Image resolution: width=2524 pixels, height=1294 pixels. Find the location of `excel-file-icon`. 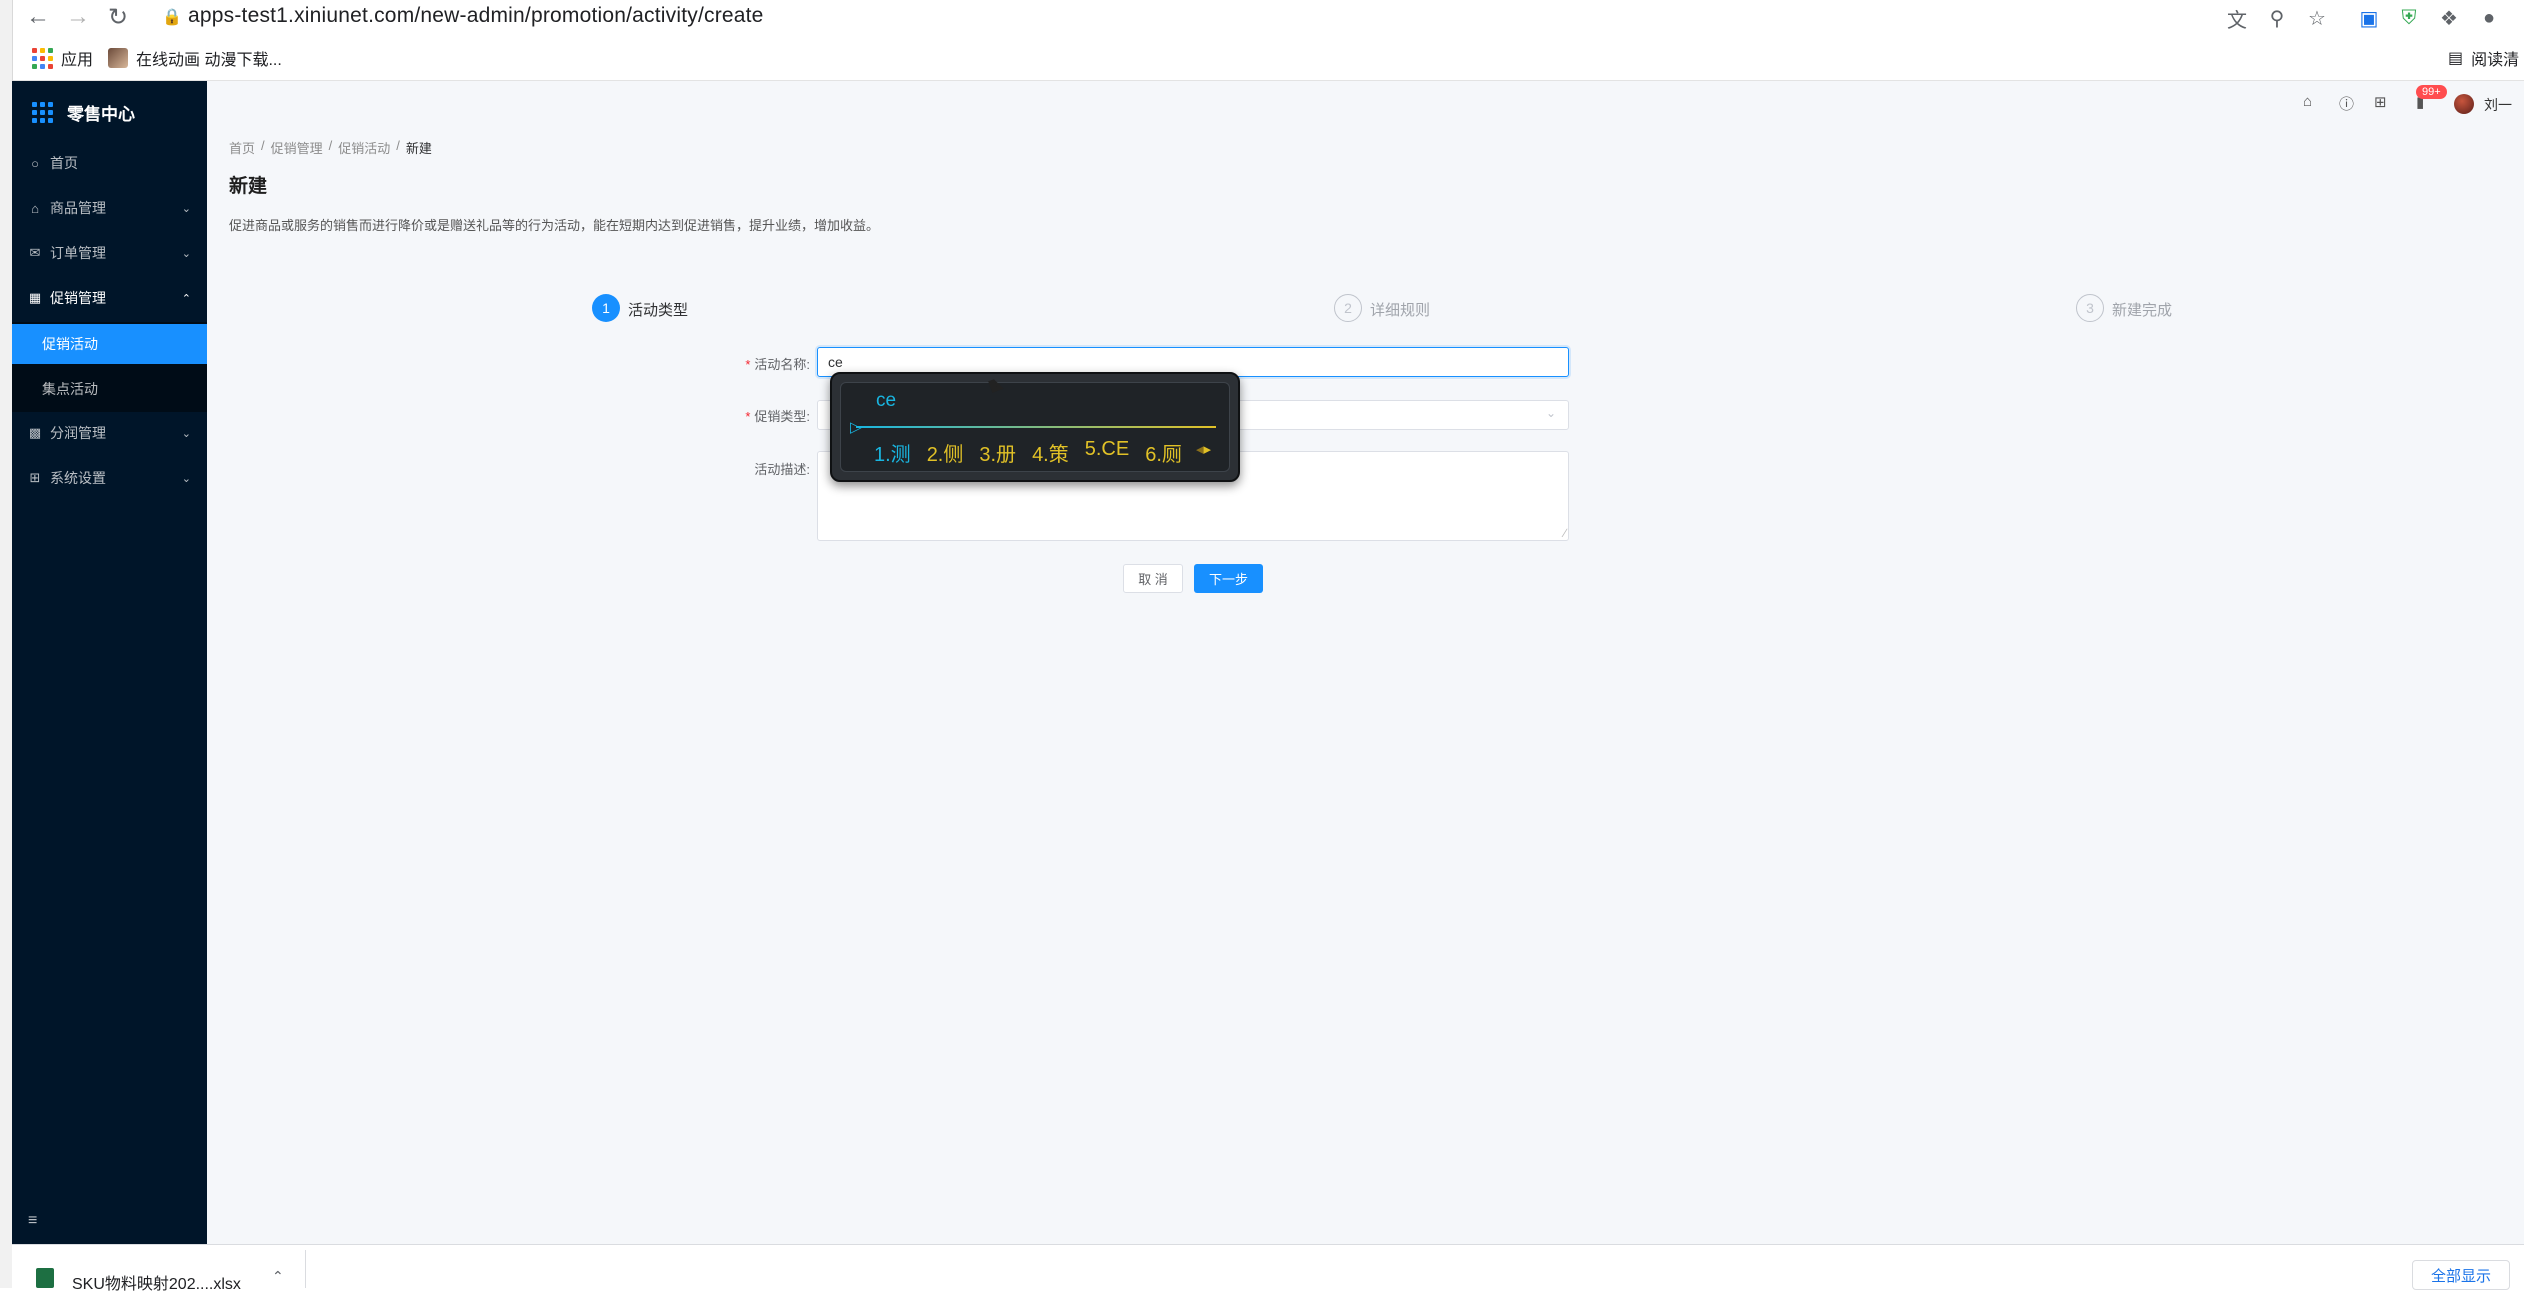

excel-file-icon is located at coordinates (45, 1278).